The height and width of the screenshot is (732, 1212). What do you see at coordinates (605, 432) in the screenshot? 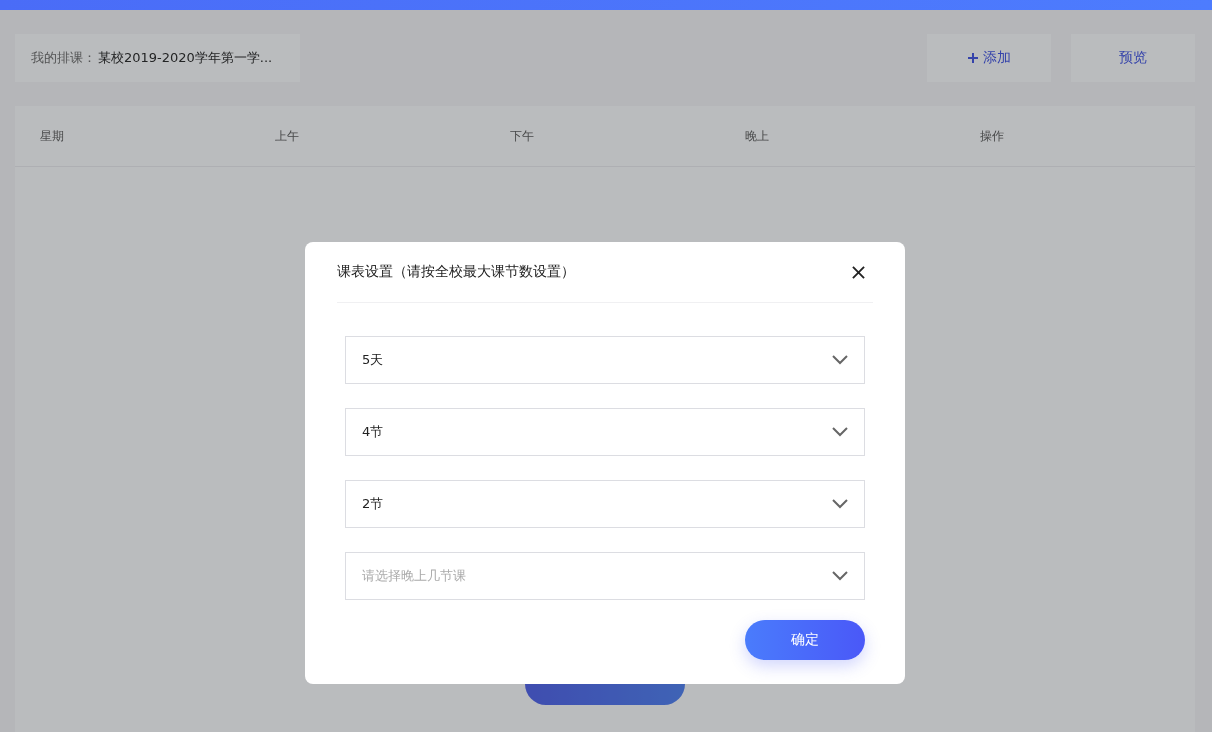
I see `select-field: 4节` at bounding box center [605, 432].